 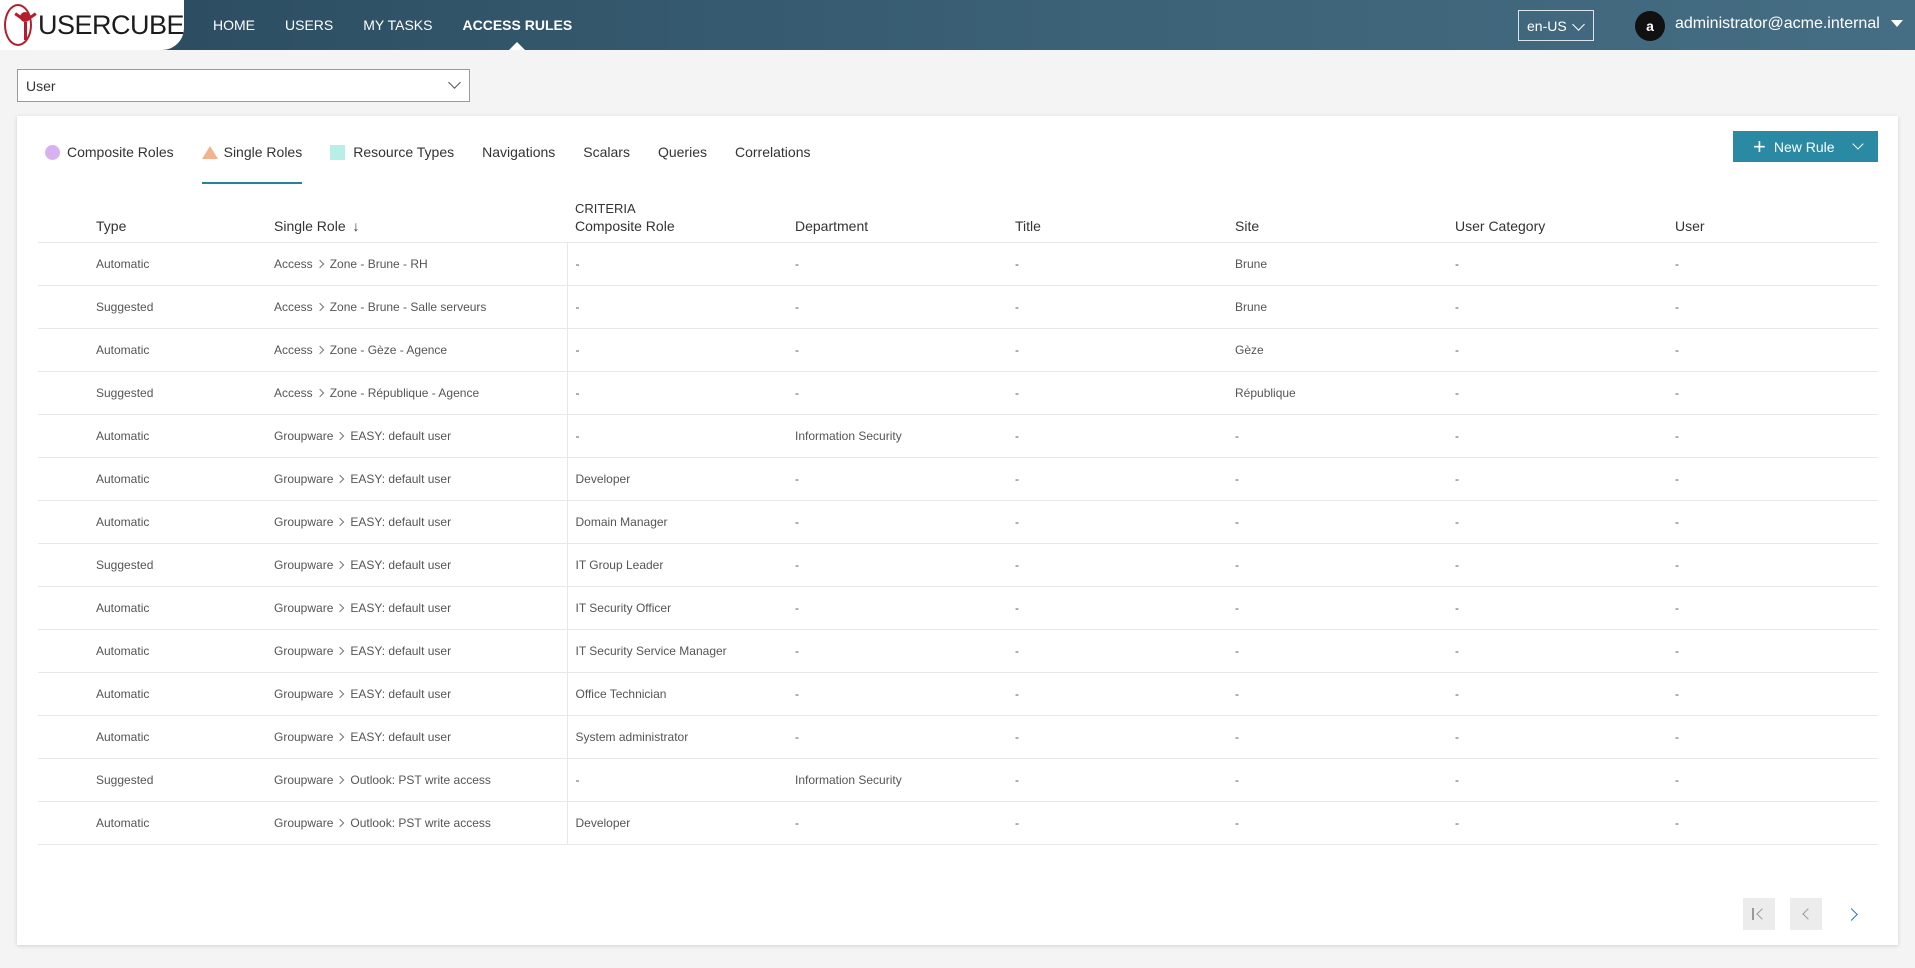 What do you see at coordinates (1897, 23) in the screenshot?
I see `user-menu-caret-icon` at bounding box center [1897, 23].